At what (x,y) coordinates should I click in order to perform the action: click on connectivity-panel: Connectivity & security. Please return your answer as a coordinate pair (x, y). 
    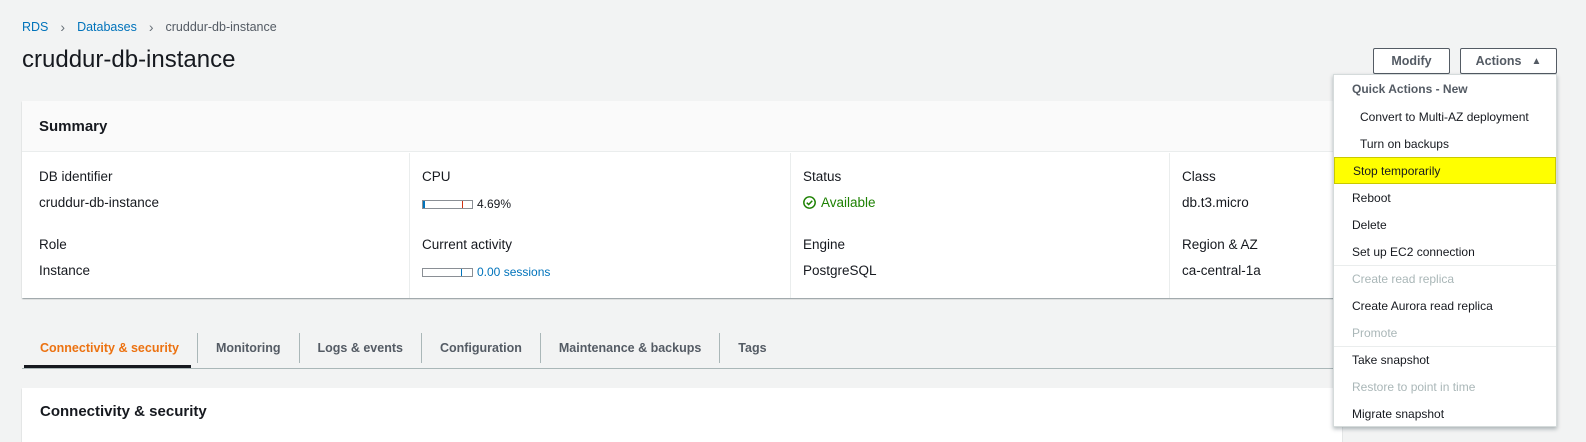
    Looking at the image, I should click on (682, 415).